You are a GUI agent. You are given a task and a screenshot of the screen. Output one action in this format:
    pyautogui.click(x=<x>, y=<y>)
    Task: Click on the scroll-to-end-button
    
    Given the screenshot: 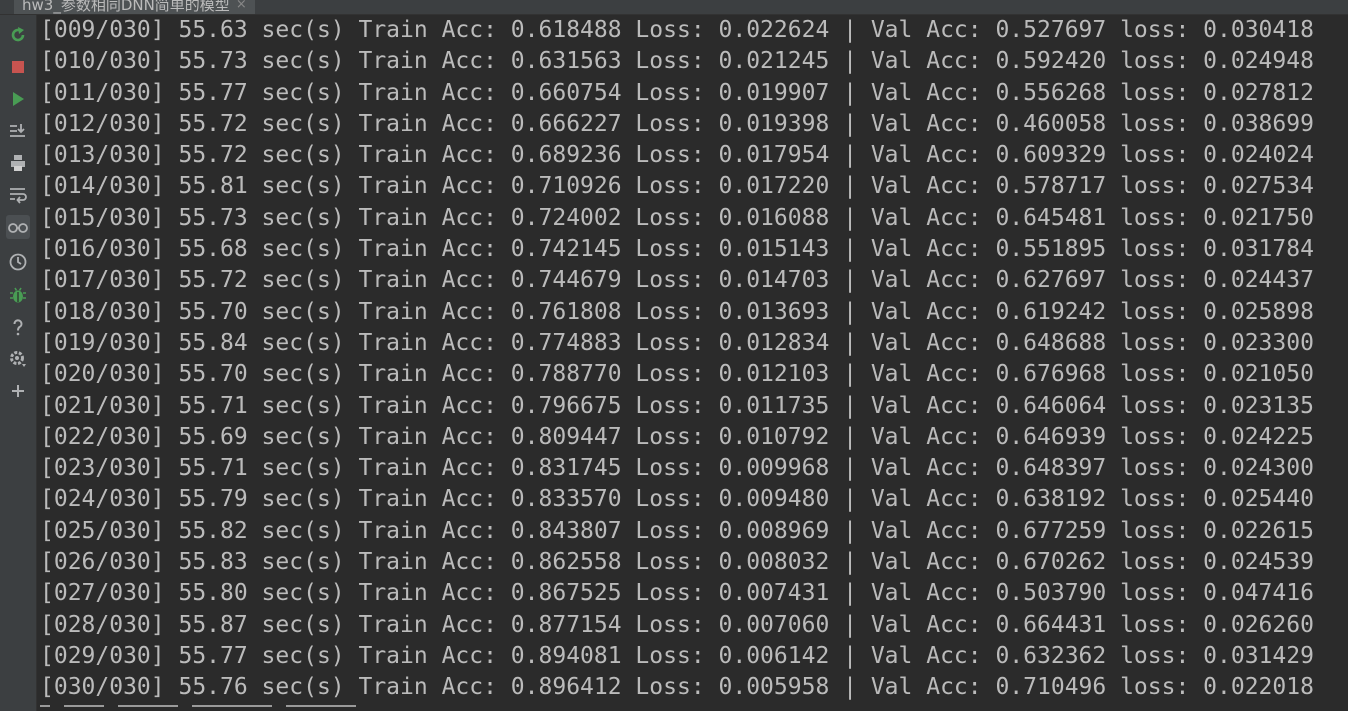 What is the action you would take?
    pyautogui.click(x=18, y=131)
    